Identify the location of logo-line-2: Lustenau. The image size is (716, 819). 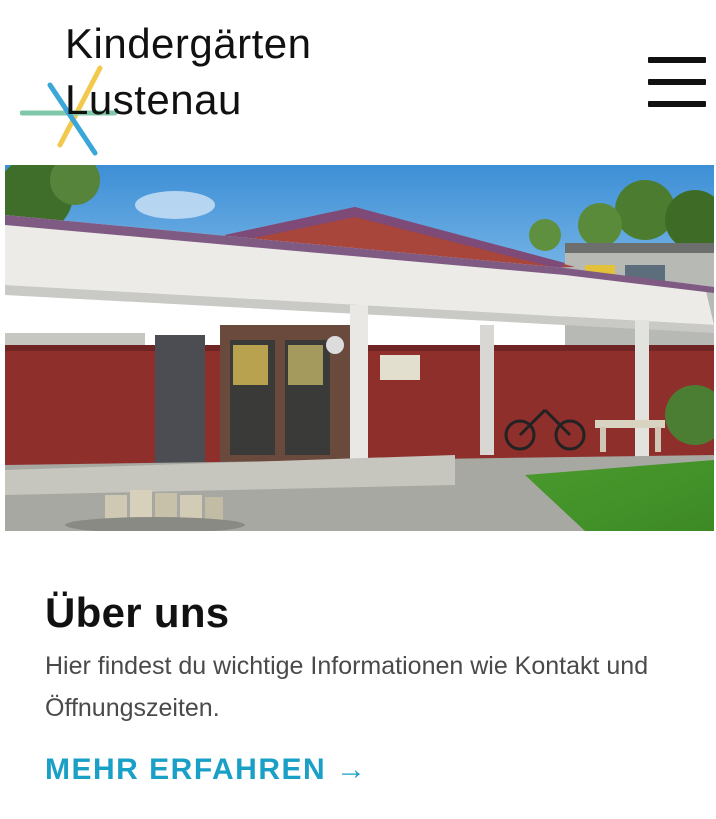
(153, 99).